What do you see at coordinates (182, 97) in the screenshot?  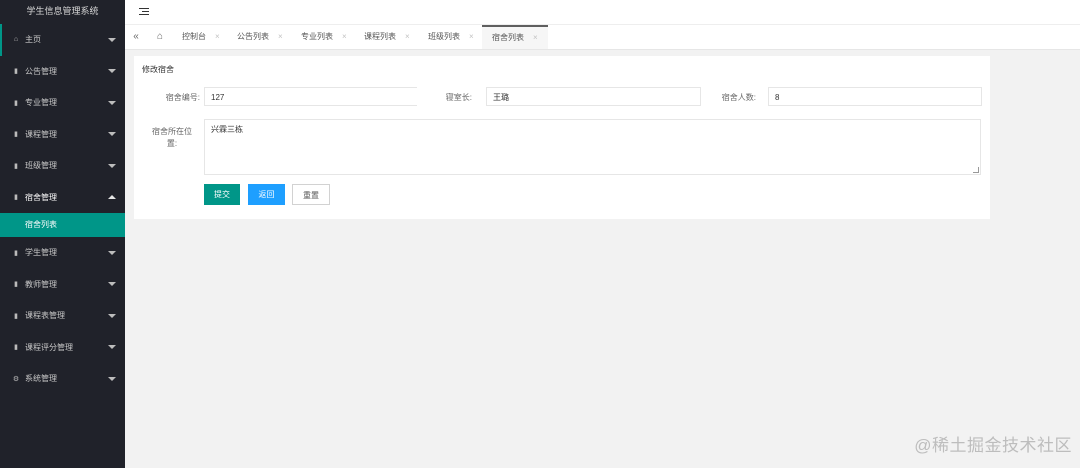 I see `dorm-no-label: 宿舍编号:` at bounding box center [182, 97].